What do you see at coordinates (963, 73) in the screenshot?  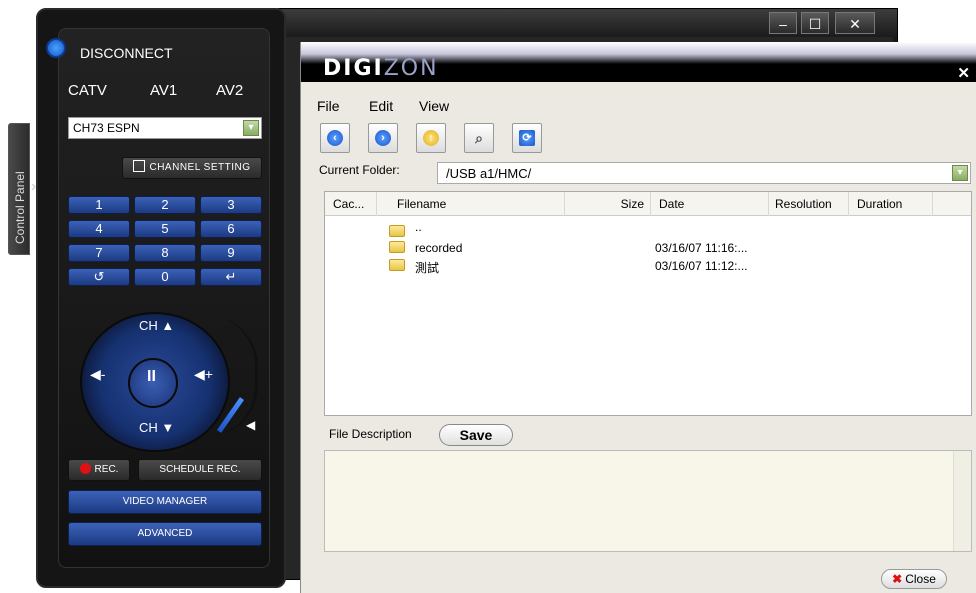 I see `close-icon: ✕` at bounding box center [963, 73].